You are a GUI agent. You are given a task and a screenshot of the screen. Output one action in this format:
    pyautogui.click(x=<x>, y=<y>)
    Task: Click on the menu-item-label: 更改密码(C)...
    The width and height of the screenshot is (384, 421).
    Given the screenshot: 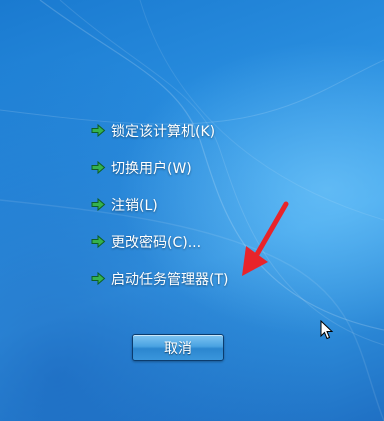 What is the action you would take?
    pyautogui.click(x=156, y=242)
    